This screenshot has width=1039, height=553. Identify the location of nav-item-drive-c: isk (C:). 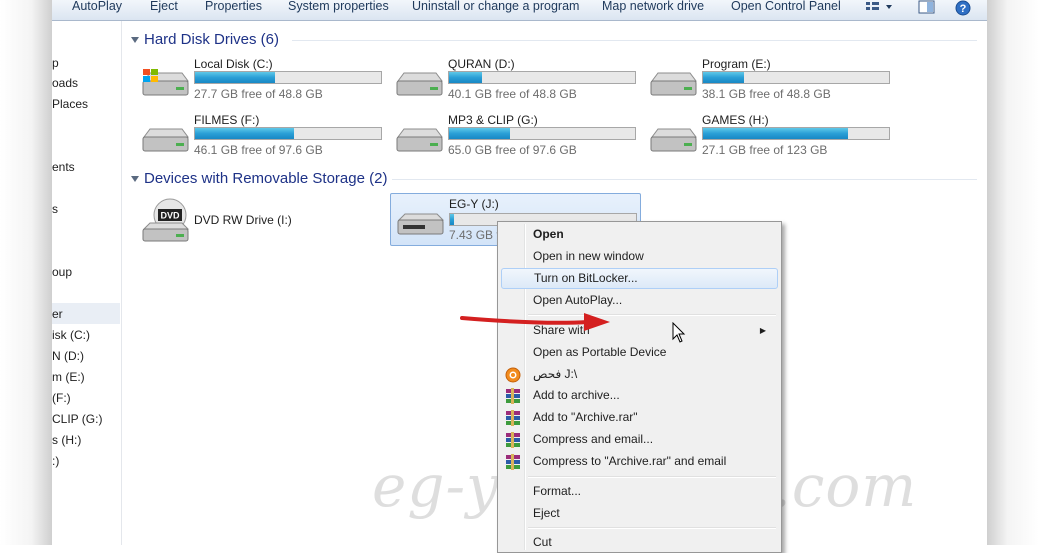
(86, 335).